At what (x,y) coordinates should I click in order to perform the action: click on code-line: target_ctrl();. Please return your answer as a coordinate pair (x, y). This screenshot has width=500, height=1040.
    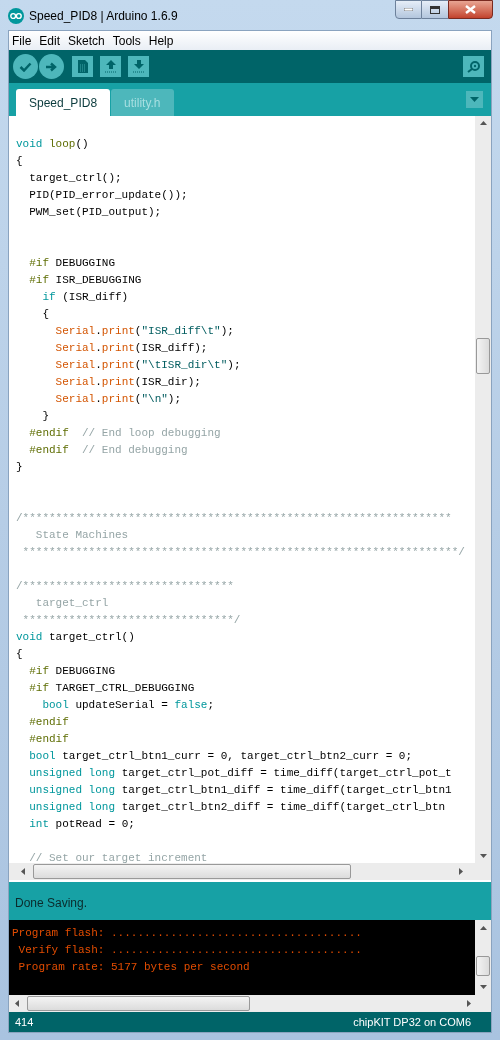
    Looking at the image, I should click on (75, 178).